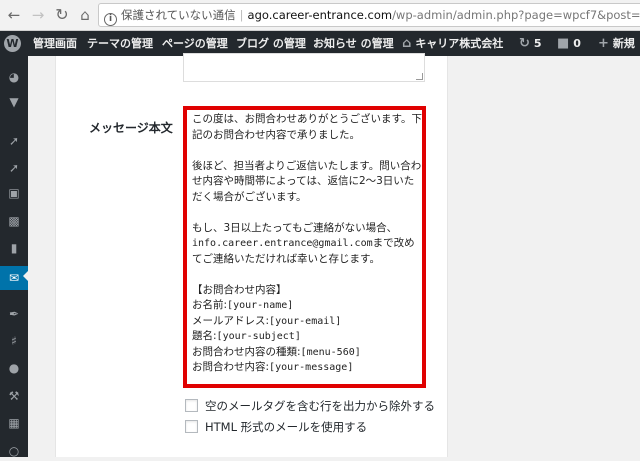  I want to click on tools-icon: ⚒, so click(14, 396).